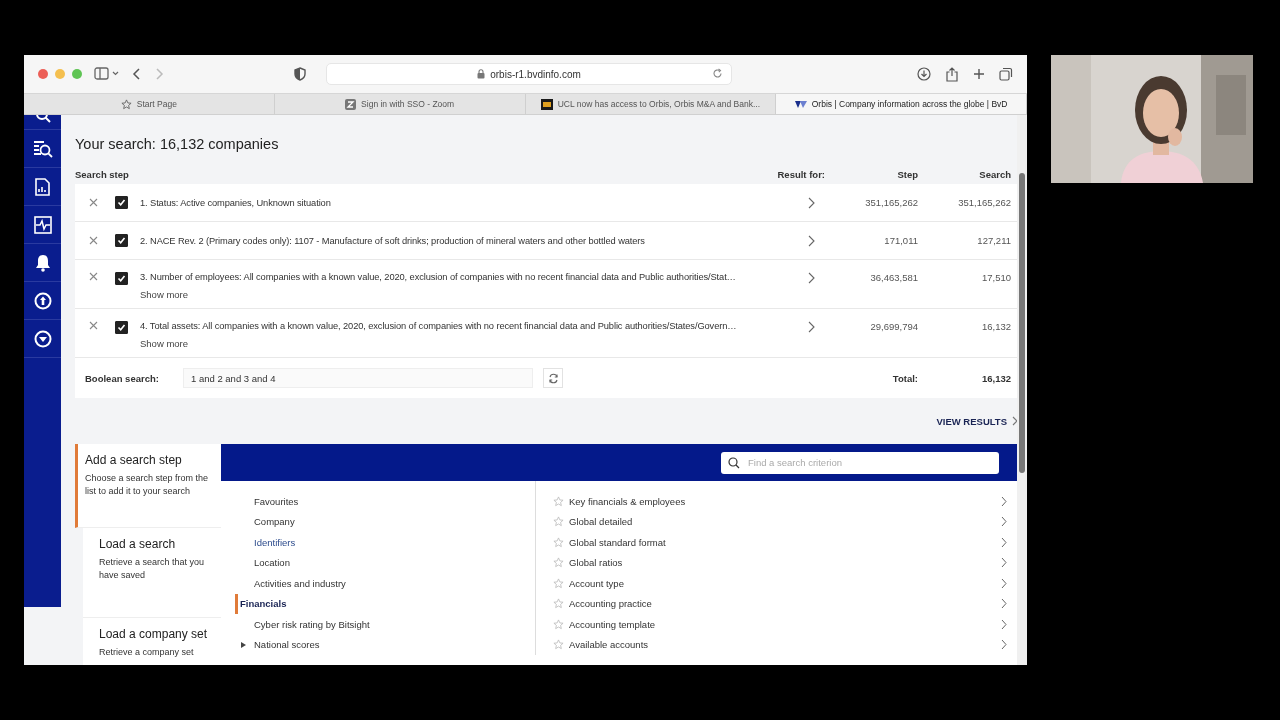 The height and width of the screenshot is (720, 1280). I want to click on search-count: 16,132, so click(995, 326).